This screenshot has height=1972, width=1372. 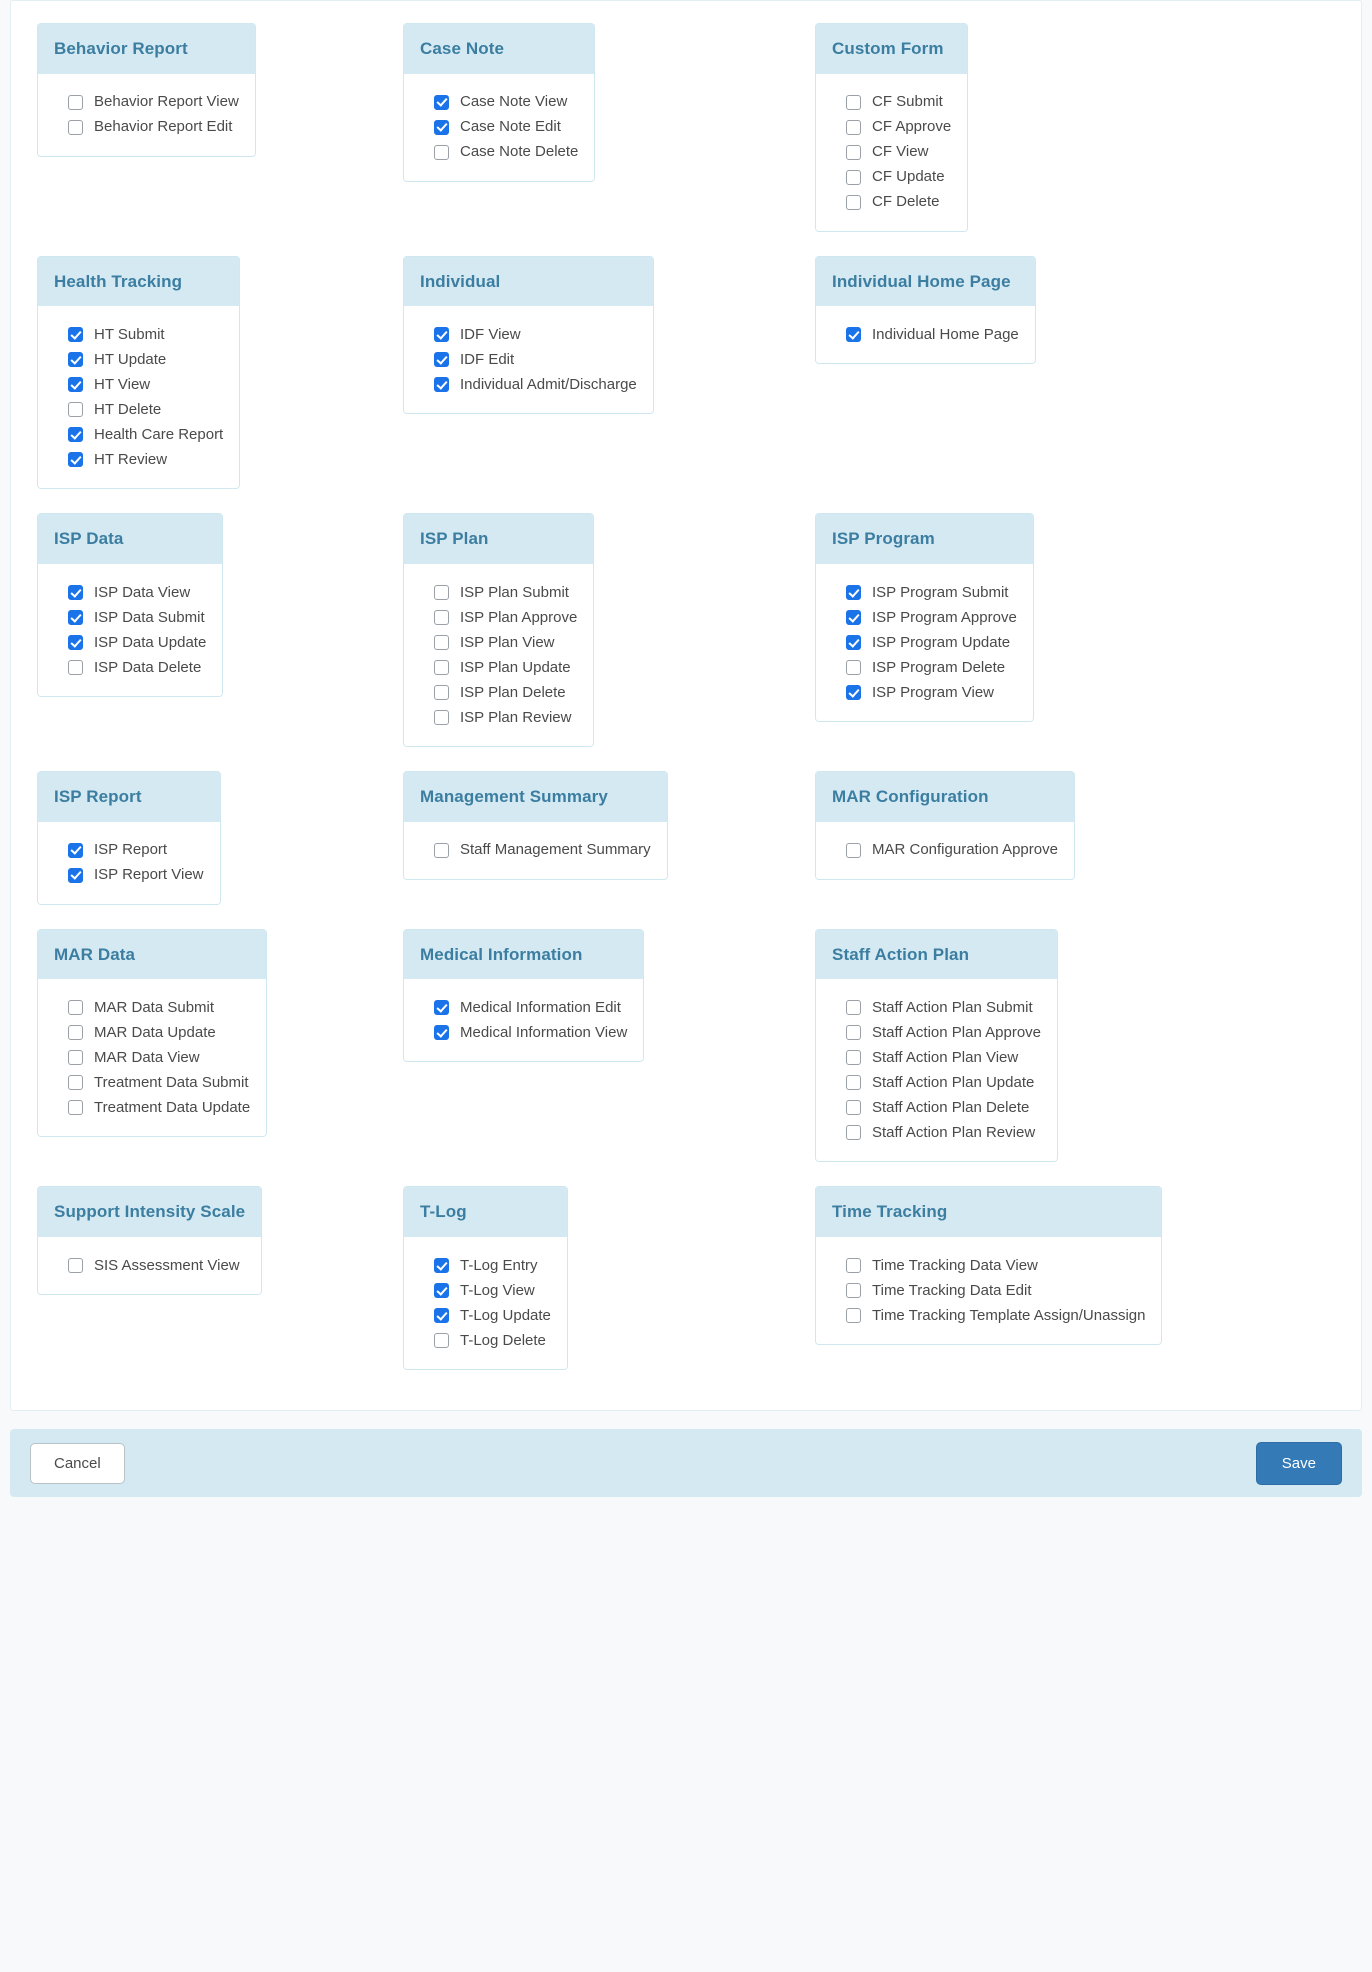 I want to click on permission-checkbox-row: ISP Report, so click(x=129, y=850).